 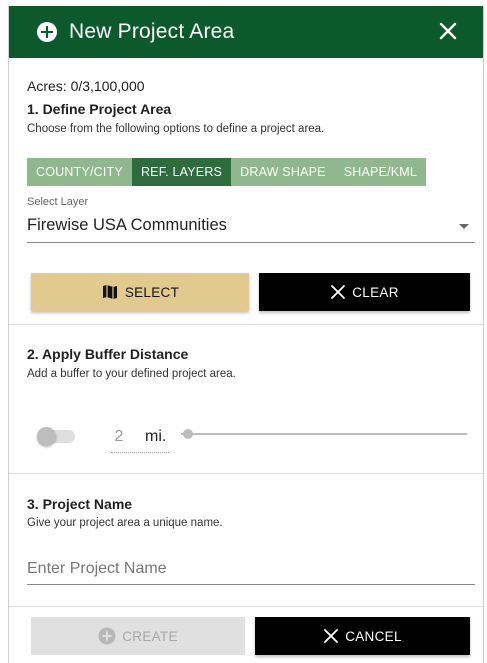 I want to click on tab-draw-shape: DRAW SHAPE, so click(x=283, y=172).